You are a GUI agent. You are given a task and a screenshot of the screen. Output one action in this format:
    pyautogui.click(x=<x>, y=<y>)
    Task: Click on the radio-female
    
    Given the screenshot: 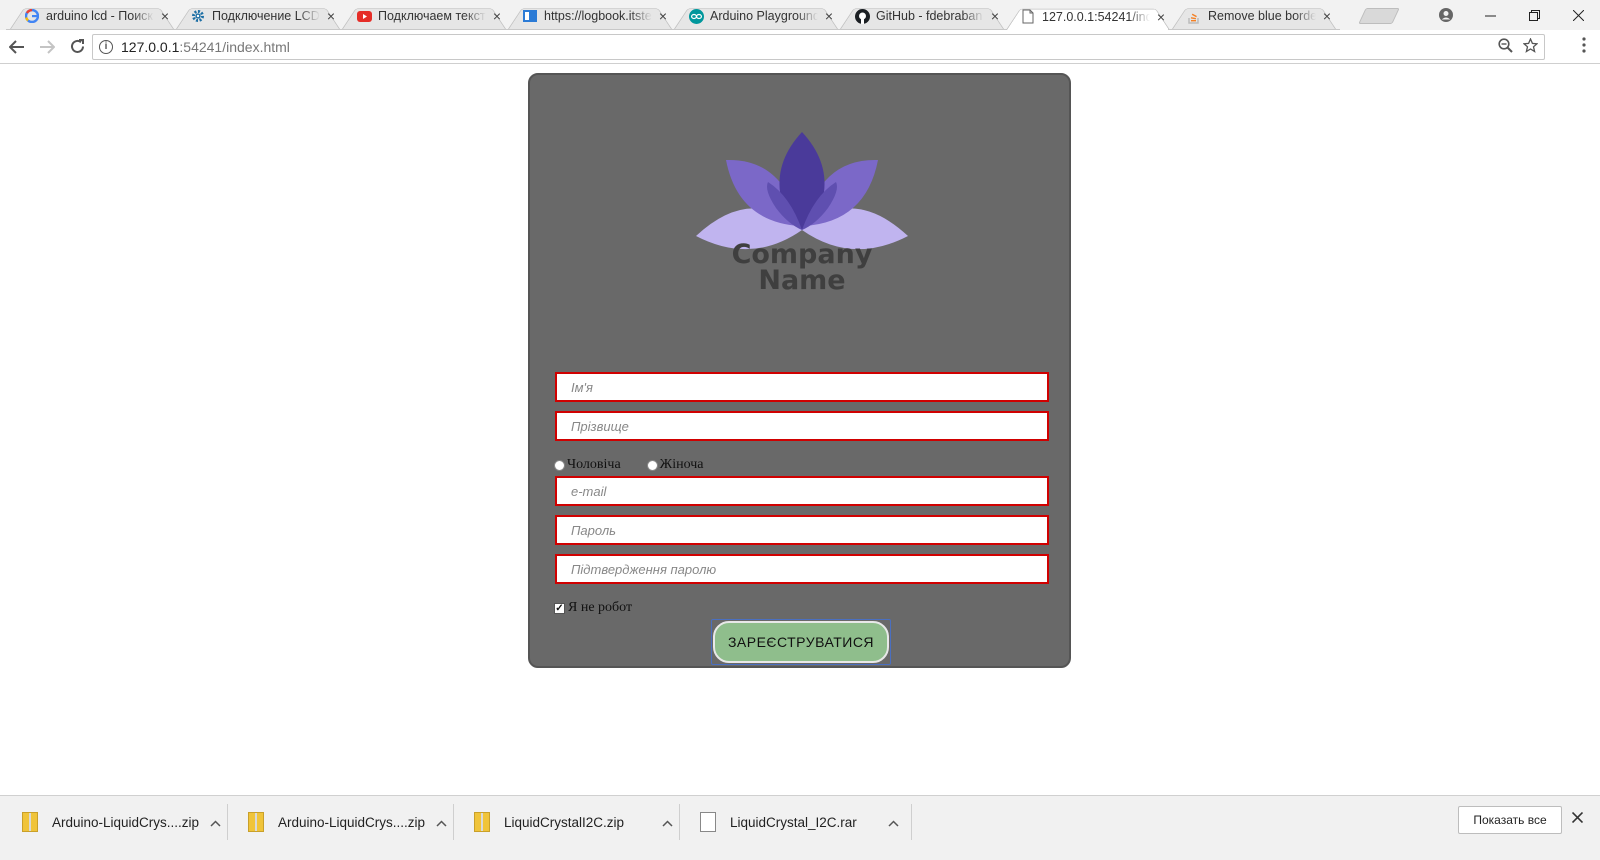 What is the action you would take?
    pyautogui.click(x=652, y=465)
    